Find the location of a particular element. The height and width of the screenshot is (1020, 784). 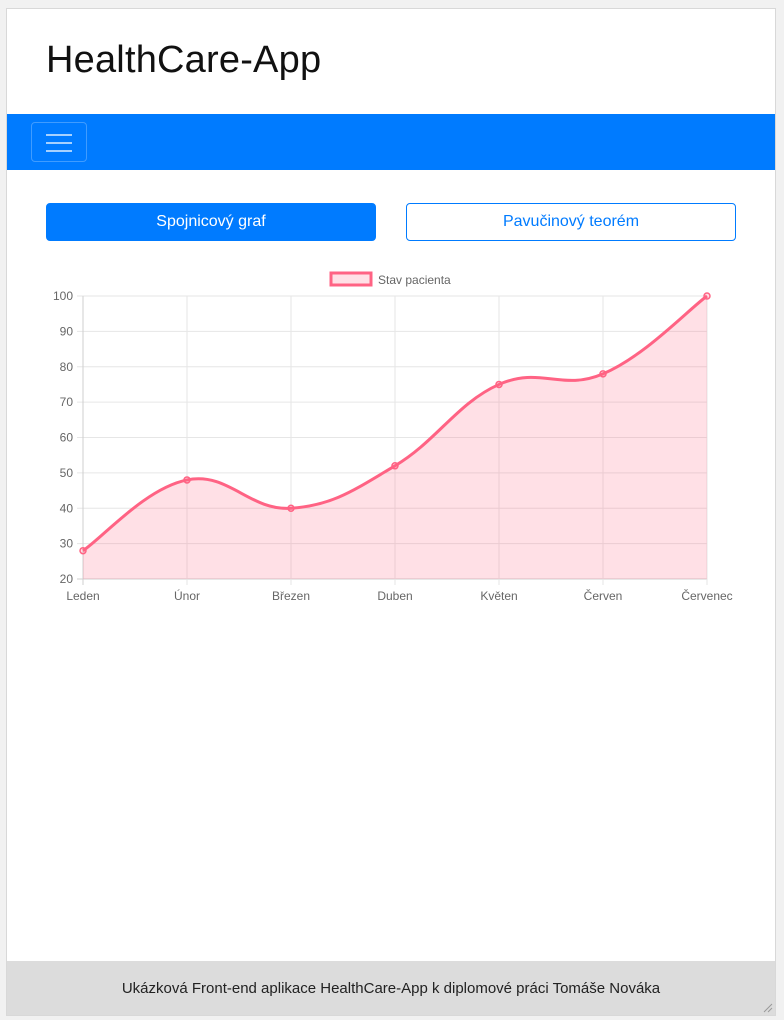

y-tick-label: 30 is located at coordinates (67, 544).